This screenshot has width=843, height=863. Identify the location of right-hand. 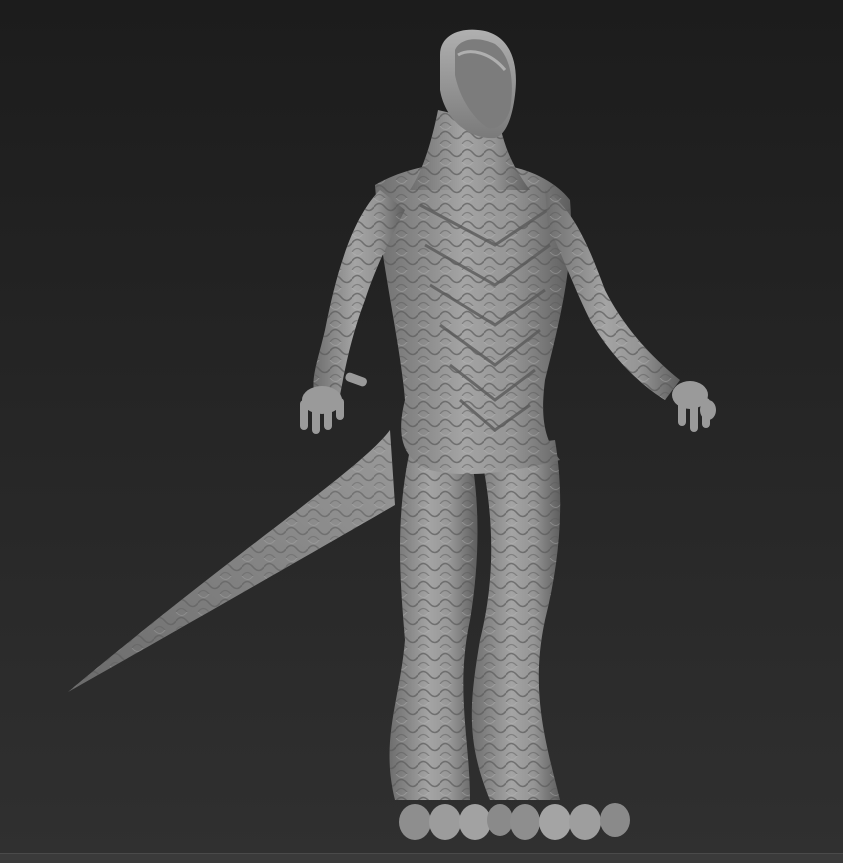
(694, 406).